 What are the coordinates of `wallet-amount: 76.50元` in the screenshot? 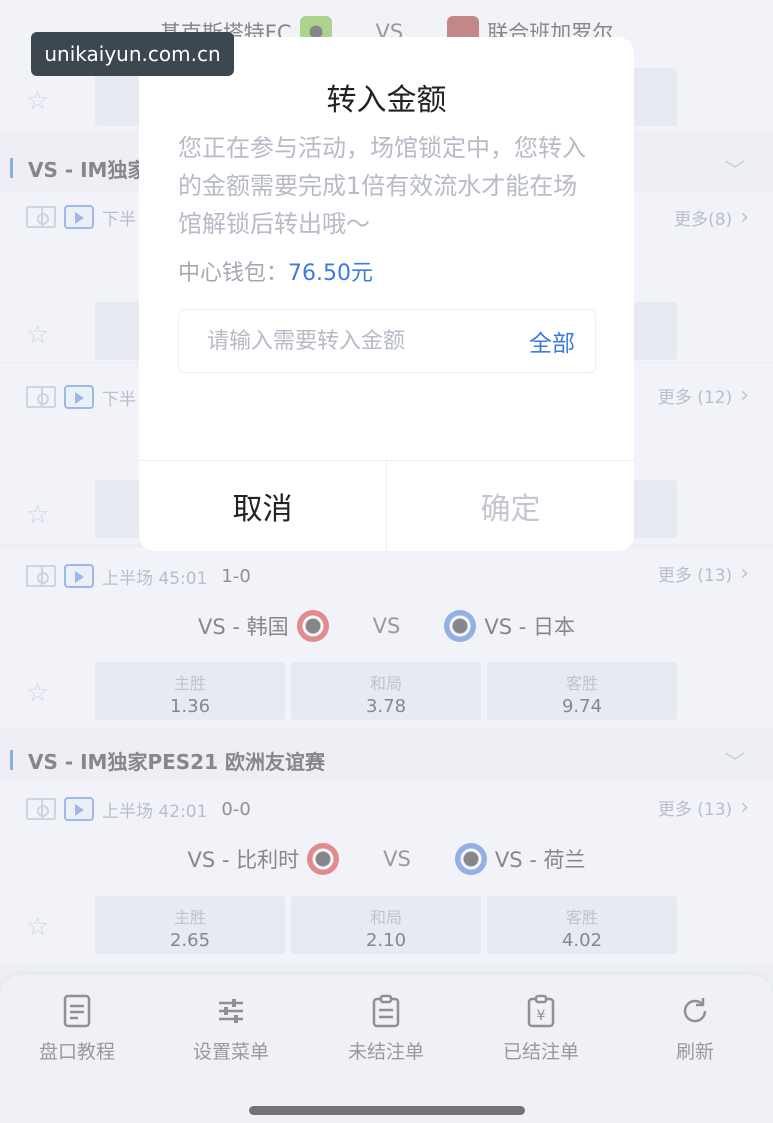 It's located at (330, 273).